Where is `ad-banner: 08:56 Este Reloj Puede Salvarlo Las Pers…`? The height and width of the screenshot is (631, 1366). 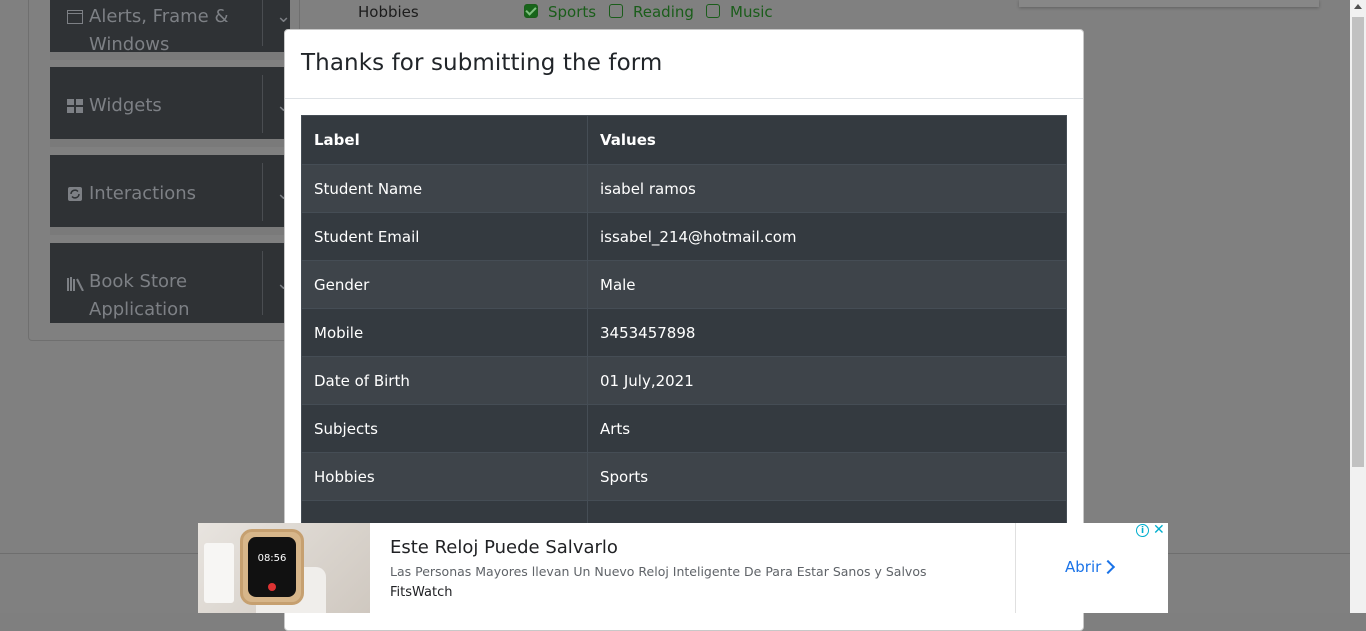 ad-banner: 08:56 Este Reloj Puede Salvarlo Las Pers… is located at coordinates (683, 567).